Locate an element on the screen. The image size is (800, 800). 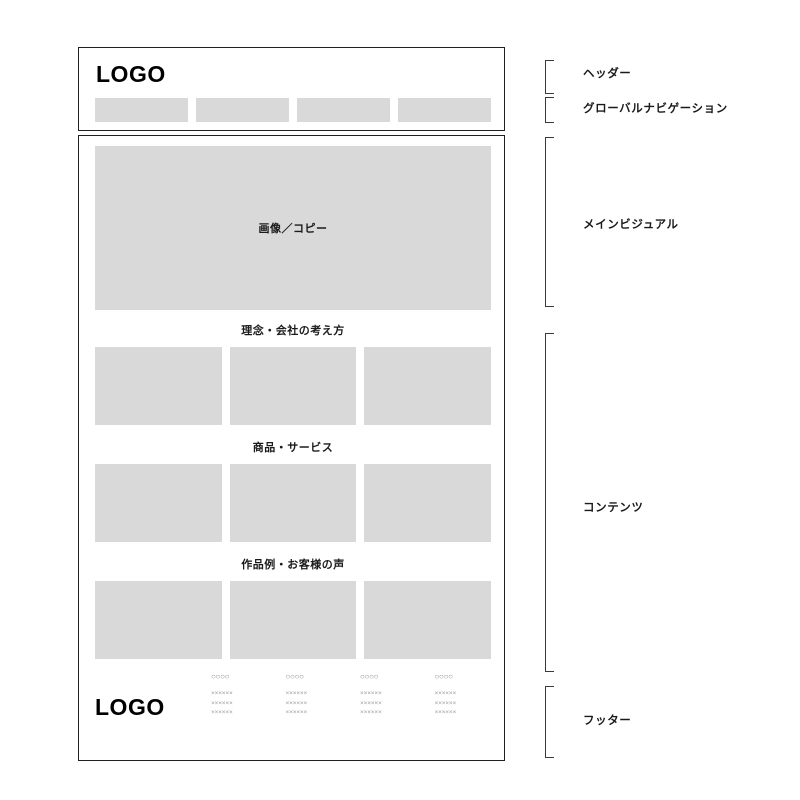
section-1-card-row is located at coordinates (293, 386).